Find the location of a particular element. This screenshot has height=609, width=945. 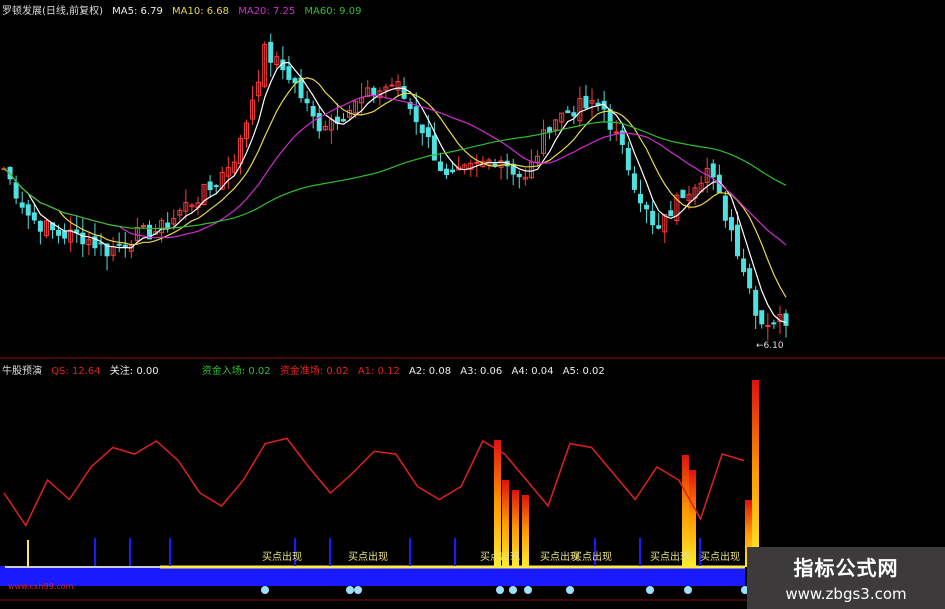

site-text: www.cxh99.com is located at coordinates (41, 586).